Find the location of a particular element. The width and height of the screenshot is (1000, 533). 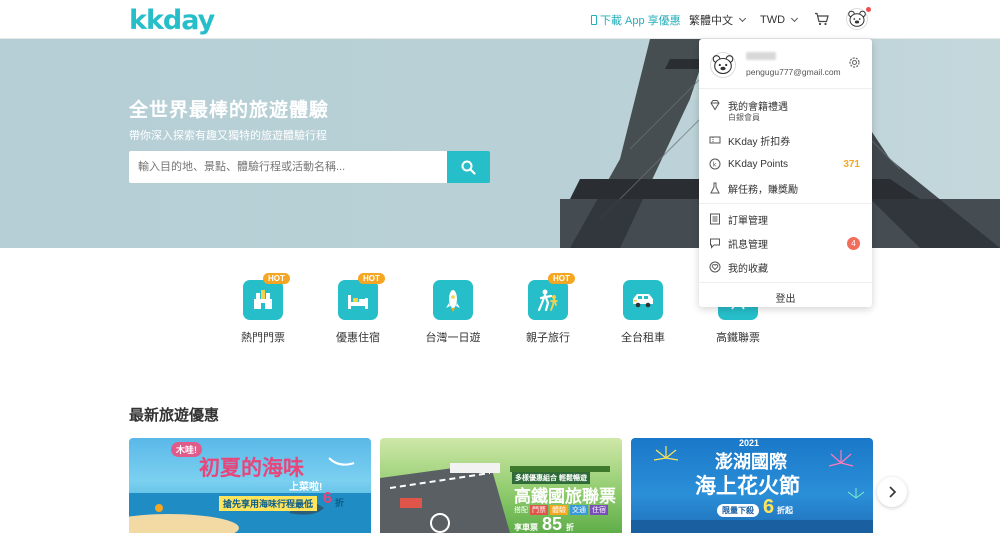

category-hotels: HOT 優惠住宿 is located at coordinates (358, 309).